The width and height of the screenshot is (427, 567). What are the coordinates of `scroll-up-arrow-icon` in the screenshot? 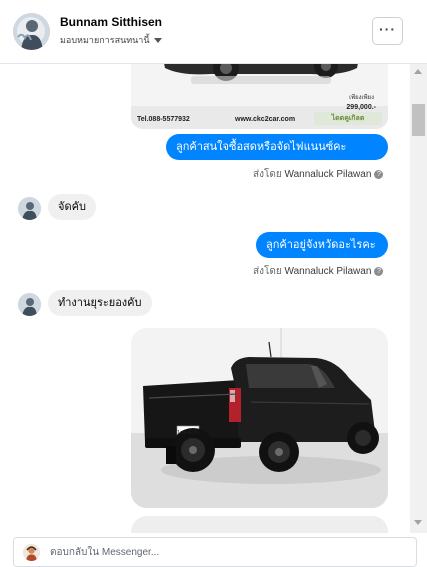 It's located at (418, 71).